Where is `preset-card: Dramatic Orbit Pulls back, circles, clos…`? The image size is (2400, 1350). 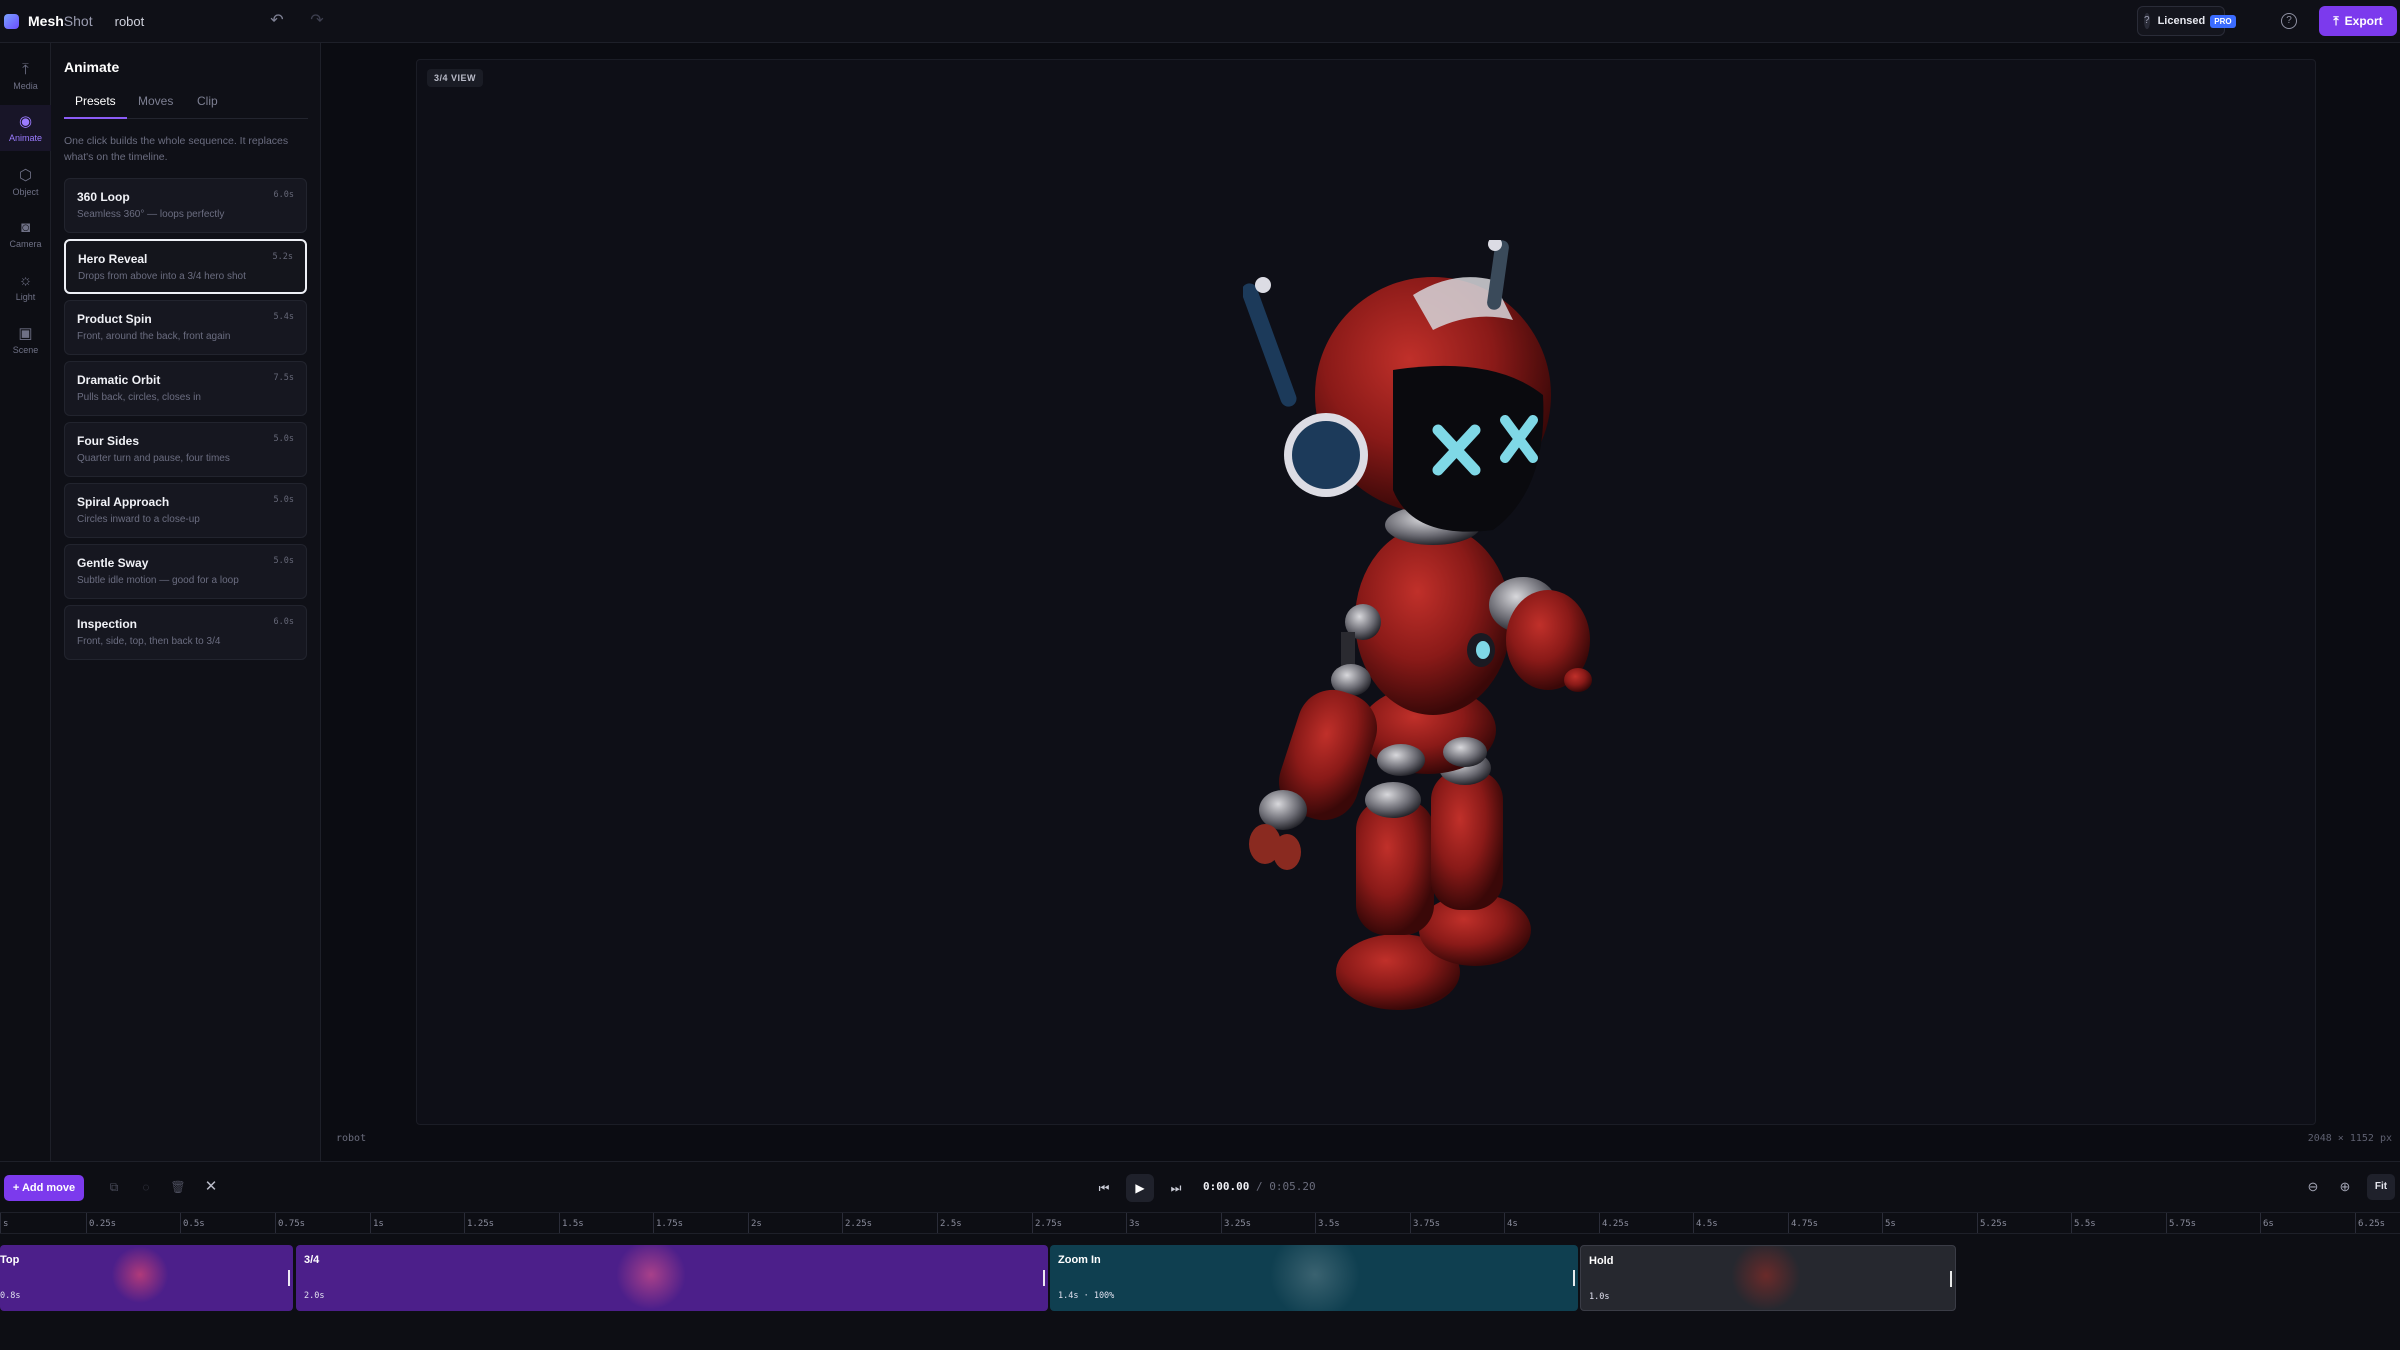 preset-card: Dramatic Orbit Pulls back, circles, clos… is located at coordinates (185, 388).